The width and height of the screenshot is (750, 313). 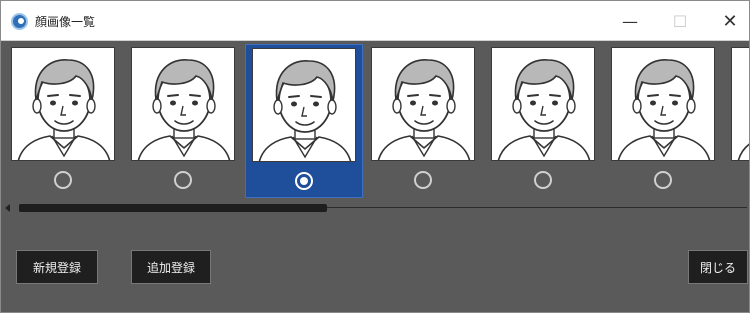 What do you see at coordinates (680, 21) in the screenshot?
I see `maximize-button: ☐` at bounding box center [680, 21].